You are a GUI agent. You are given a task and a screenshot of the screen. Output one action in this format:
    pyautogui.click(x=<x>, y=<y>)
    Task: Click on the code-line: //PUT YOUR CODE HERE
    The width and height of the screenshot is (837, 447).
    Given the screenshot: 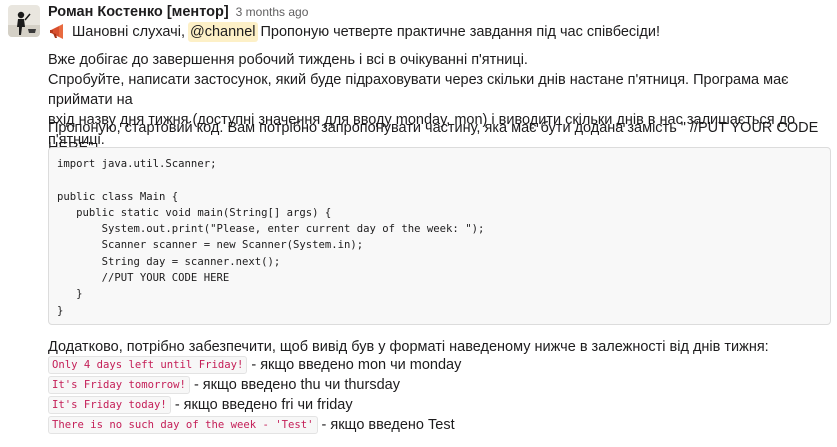 What is the action you would take?
    pyautogui.click(x=143, y=278)
    